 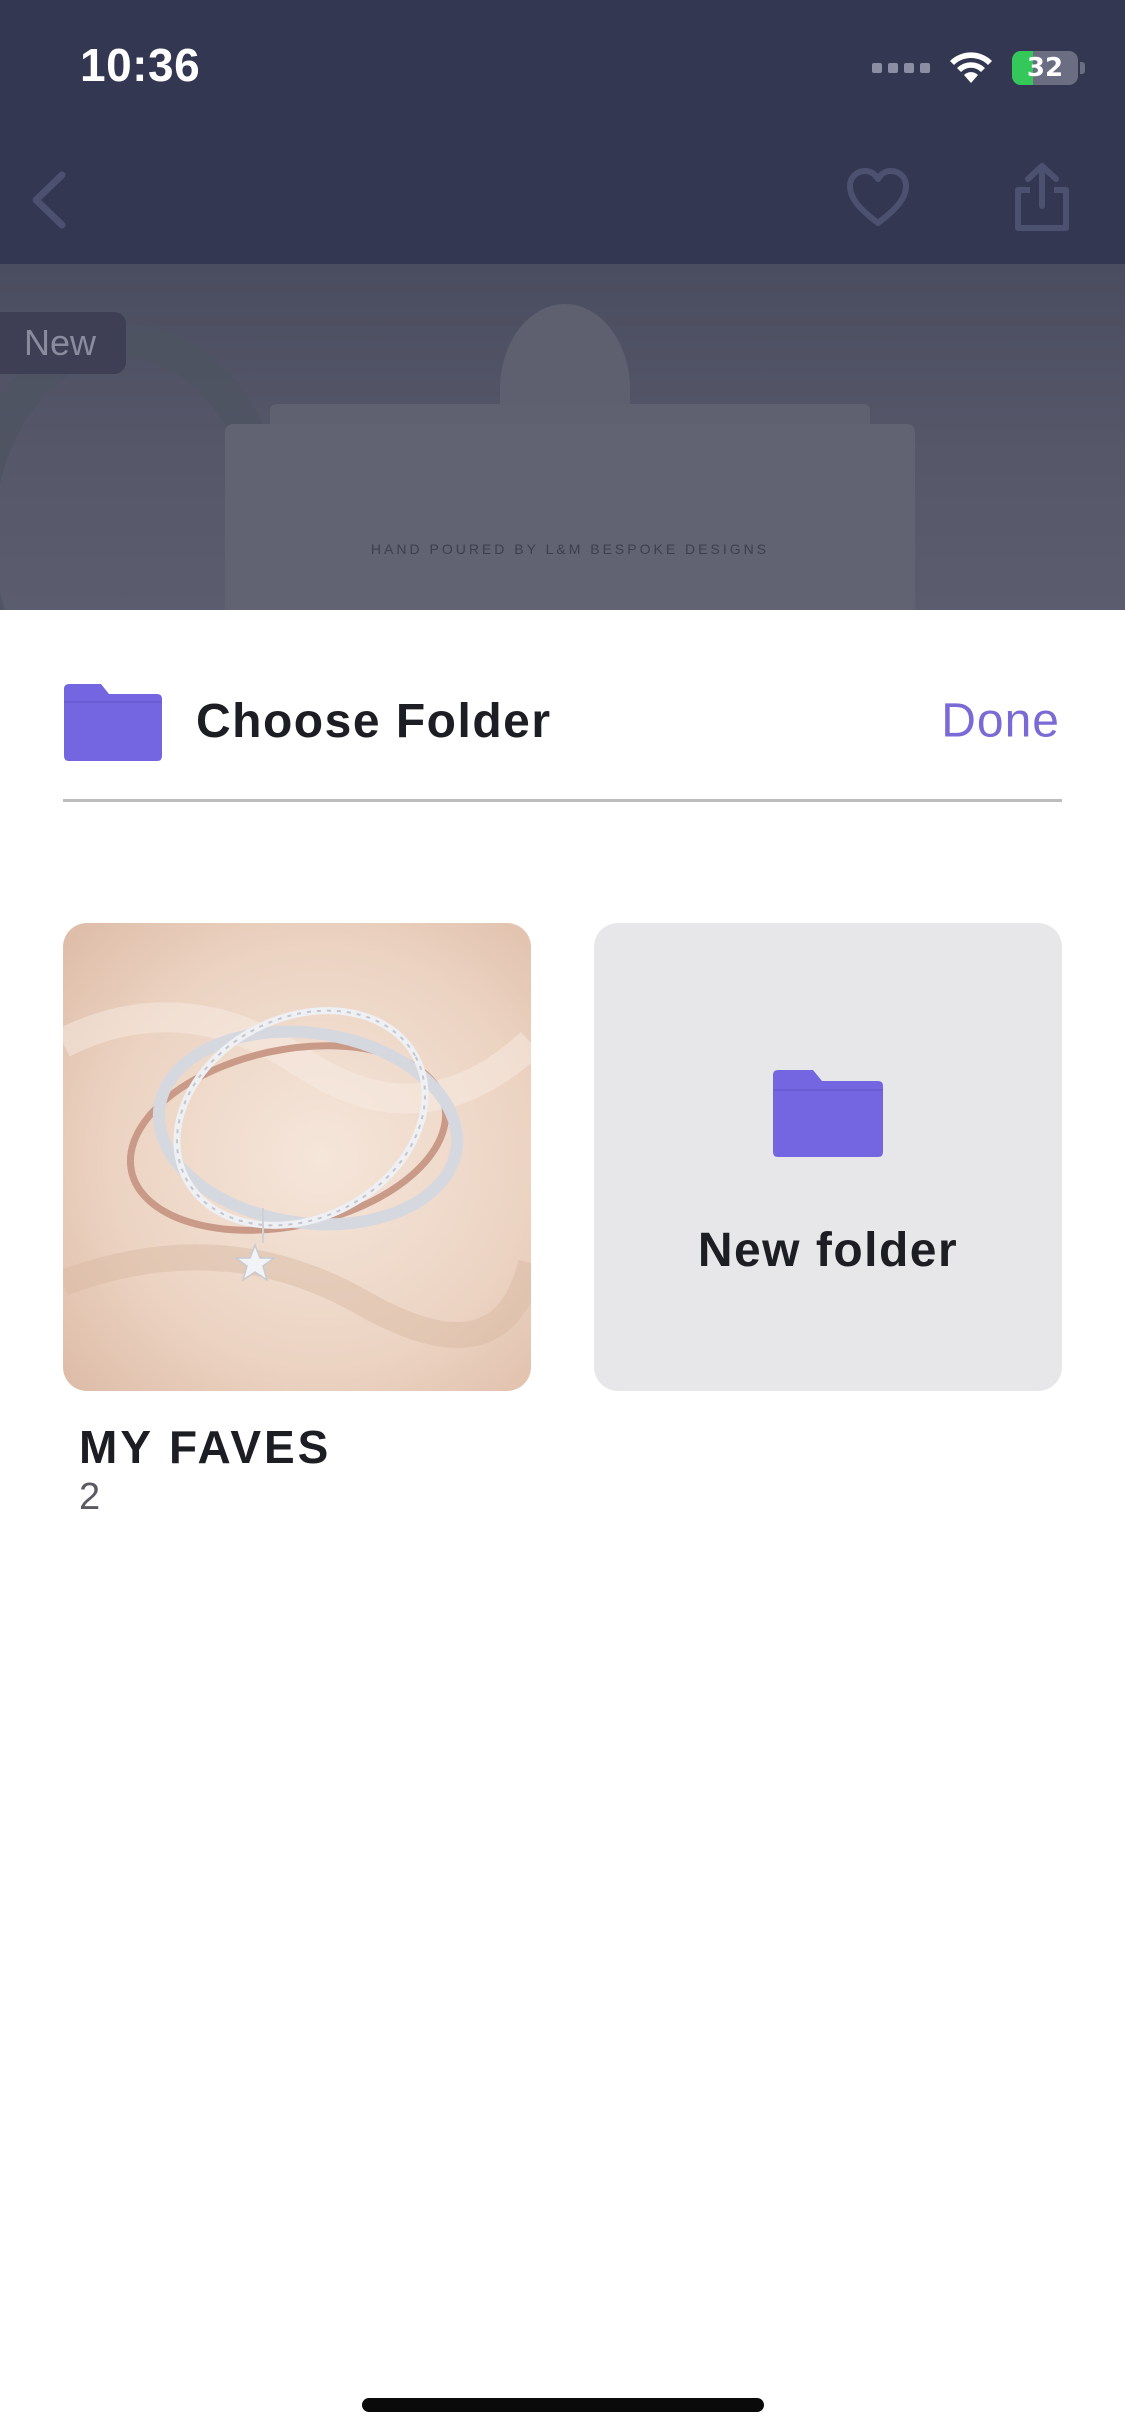 I want to click on new-folder-label: New folder, so click(x=828, y=1250).